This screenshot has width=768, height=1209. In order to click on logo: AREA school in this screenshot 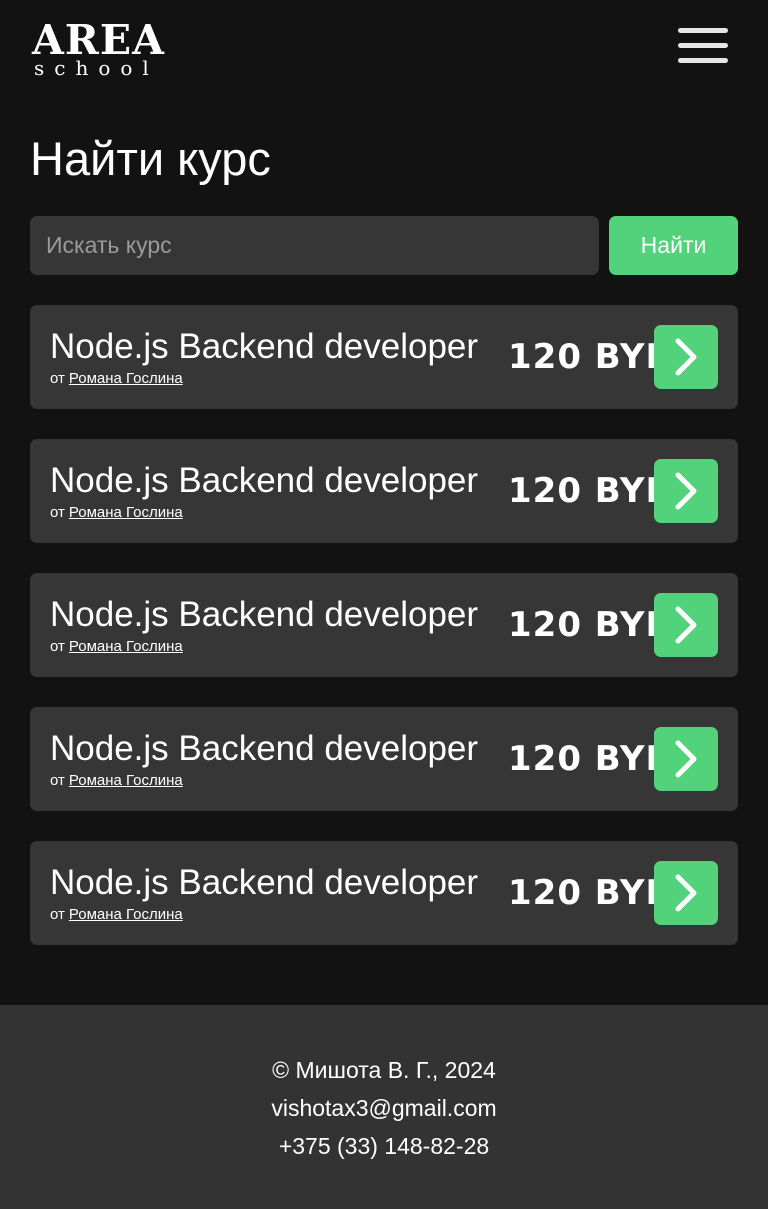, I will do `click(98, 48)`.